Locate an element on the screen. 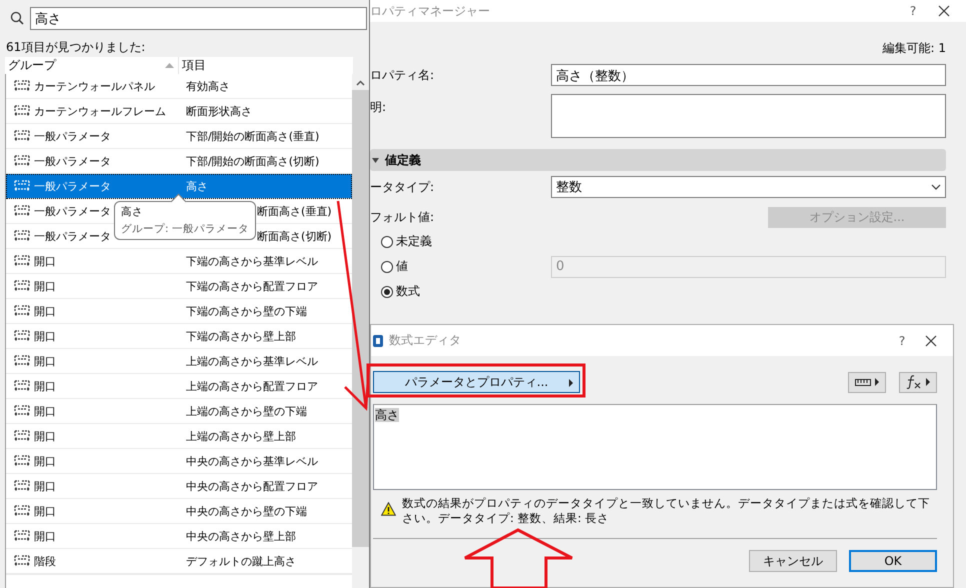  tooltip-title: 高さ is located at coordinates (132, 212).